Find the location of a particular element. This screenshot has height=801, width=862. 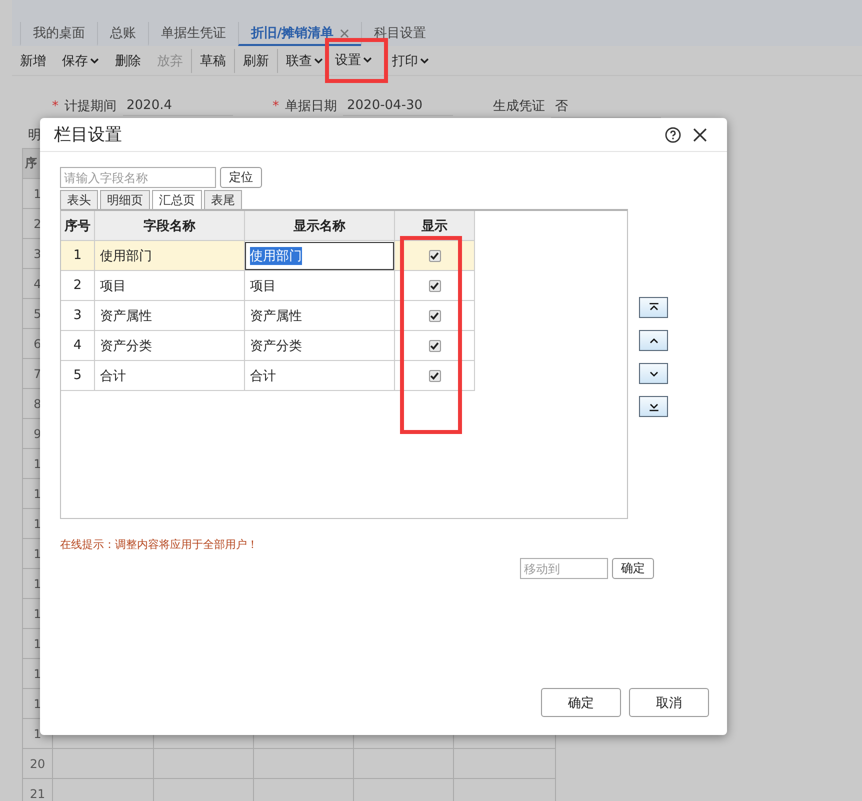

help-icon is located at coordinates (673, 134).